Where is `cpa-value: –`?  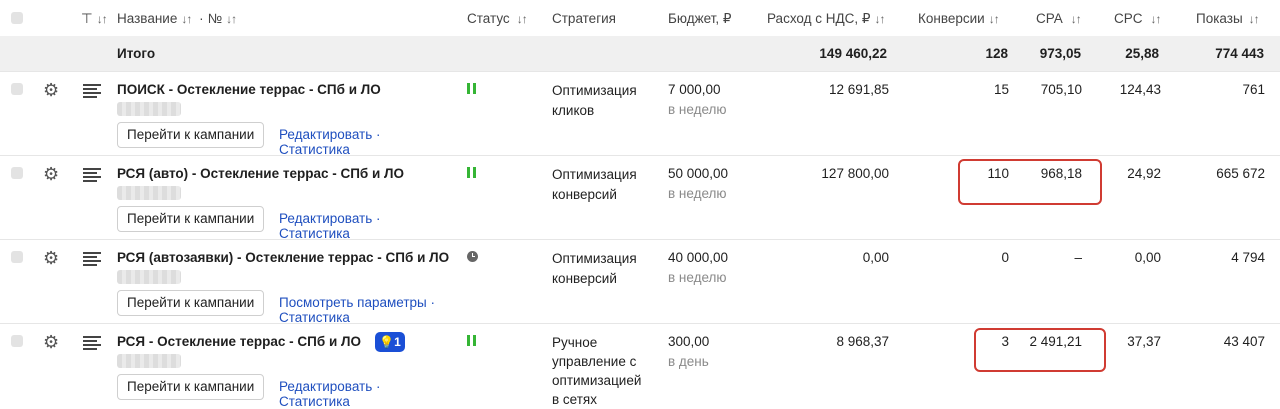 cpa-value: – is located at coordinates (1078, 257).